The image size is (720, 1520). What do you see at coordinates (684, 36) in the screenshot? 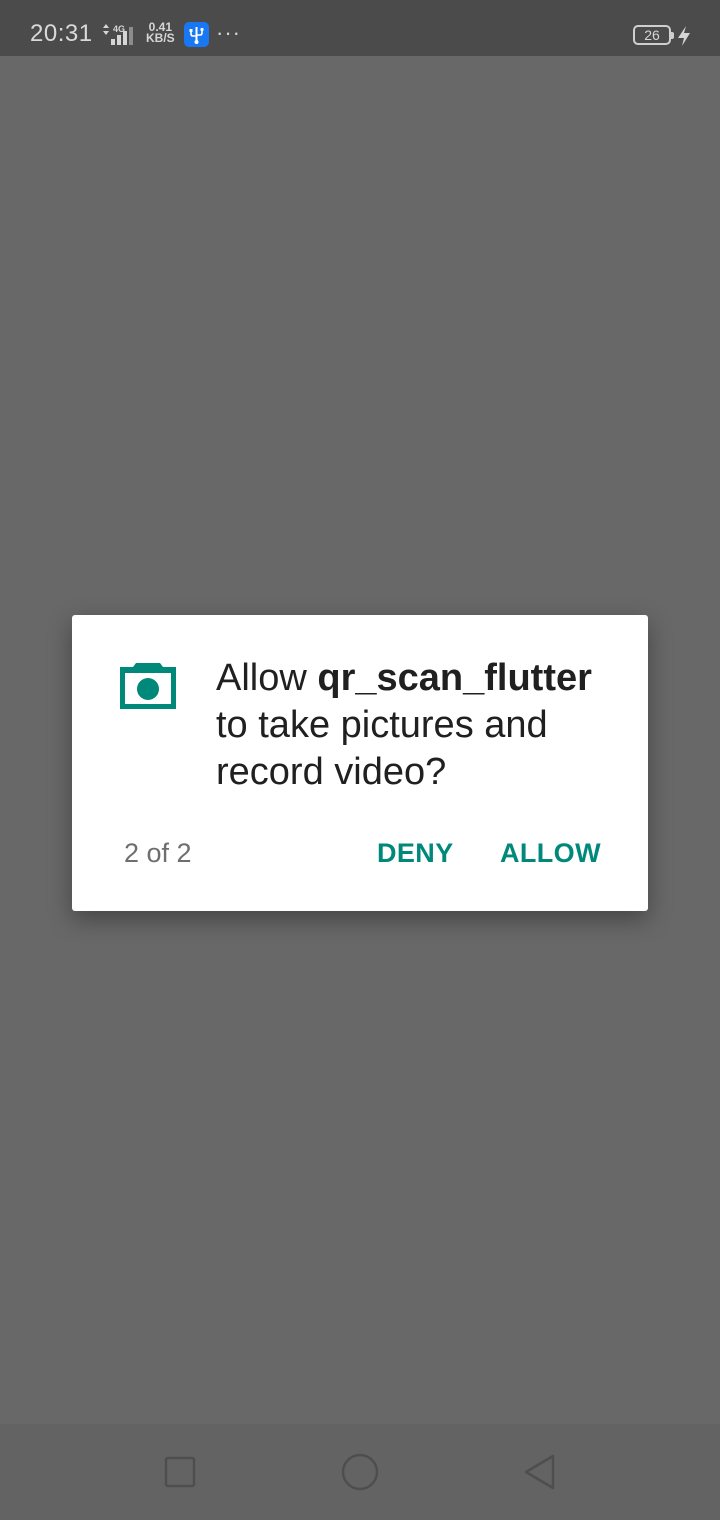
I see `charging-icon` at bounding box center [684, 36].